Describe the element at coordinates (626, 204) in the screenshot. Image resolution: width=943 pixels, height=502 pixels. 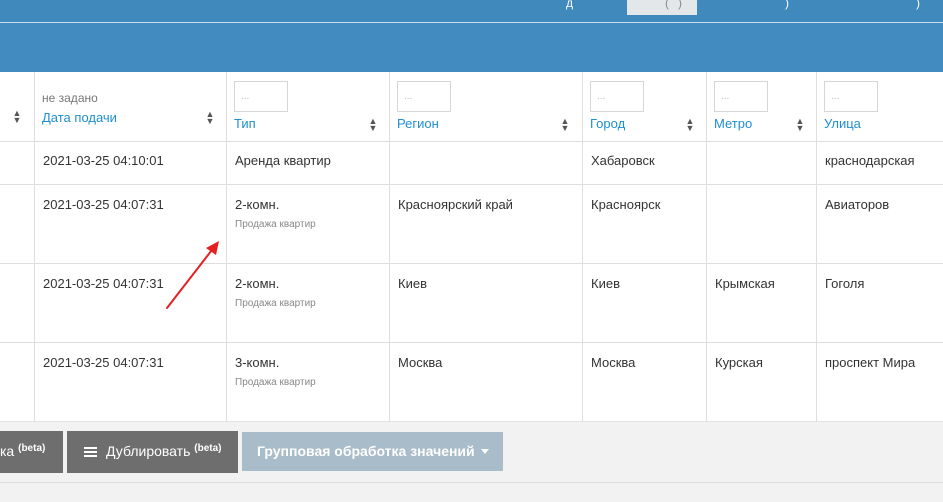
I see `cell-city: Красноярск` at that location.